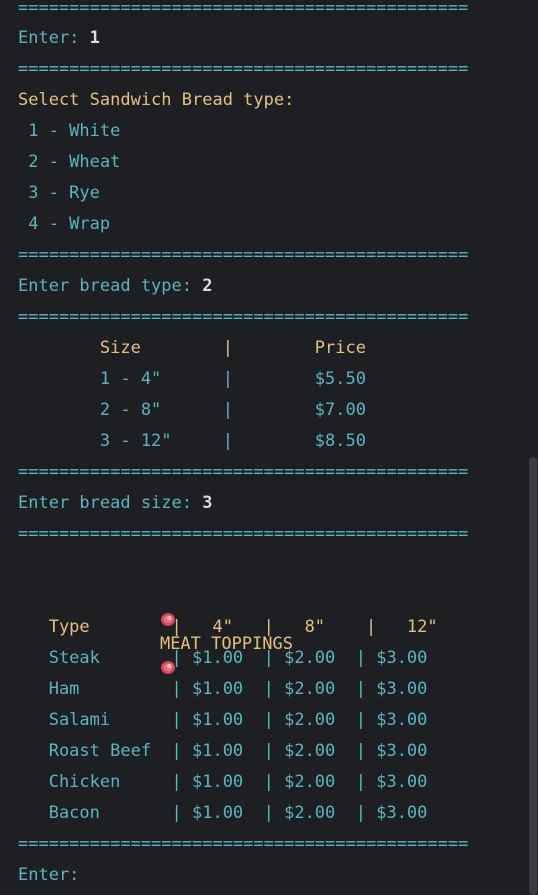 The width and height of the screenshot is (538, 895). I want to click on choice-input-value: 1, so click(94, 38).